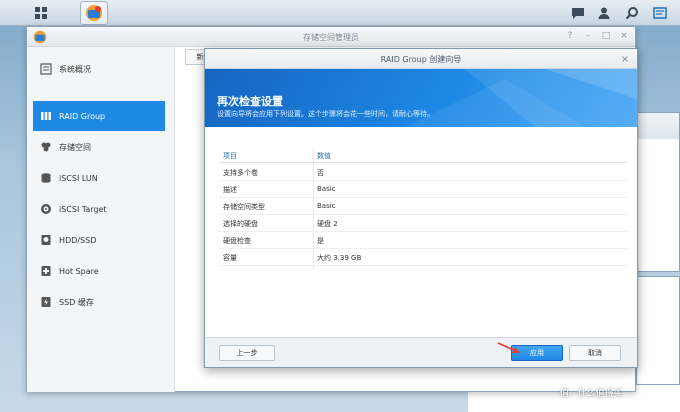 The image size is (680, 412). Describe the element at coordinates (591, 394) in the screenshot. I see `watermark: 值 · 什么值得买` at that location.